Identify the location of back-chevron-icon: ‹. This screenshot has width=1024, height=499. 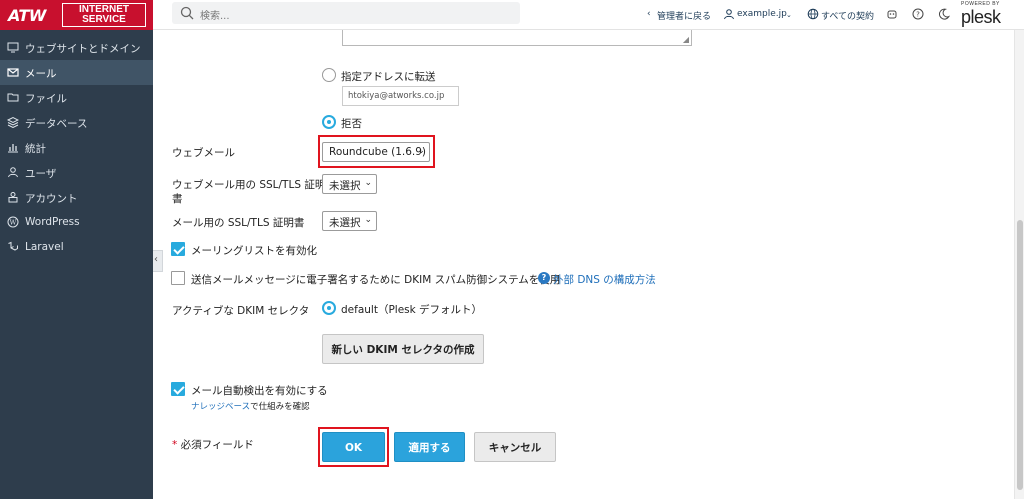
(649, 14).